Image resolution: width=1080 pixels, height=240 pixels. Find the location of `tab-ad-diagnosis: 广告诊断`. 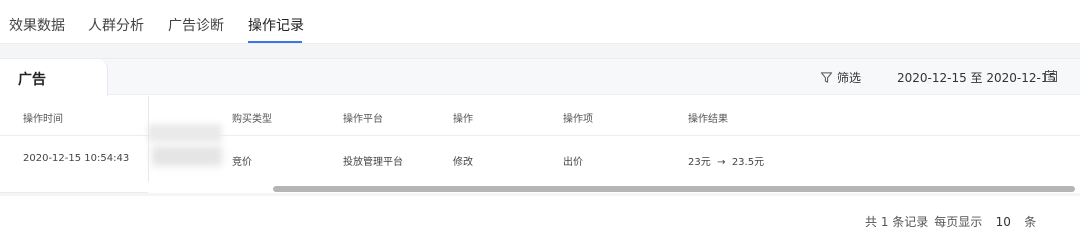

tab-ad-diagnosis: 广告诊断 is located at coordinates (196, 25).